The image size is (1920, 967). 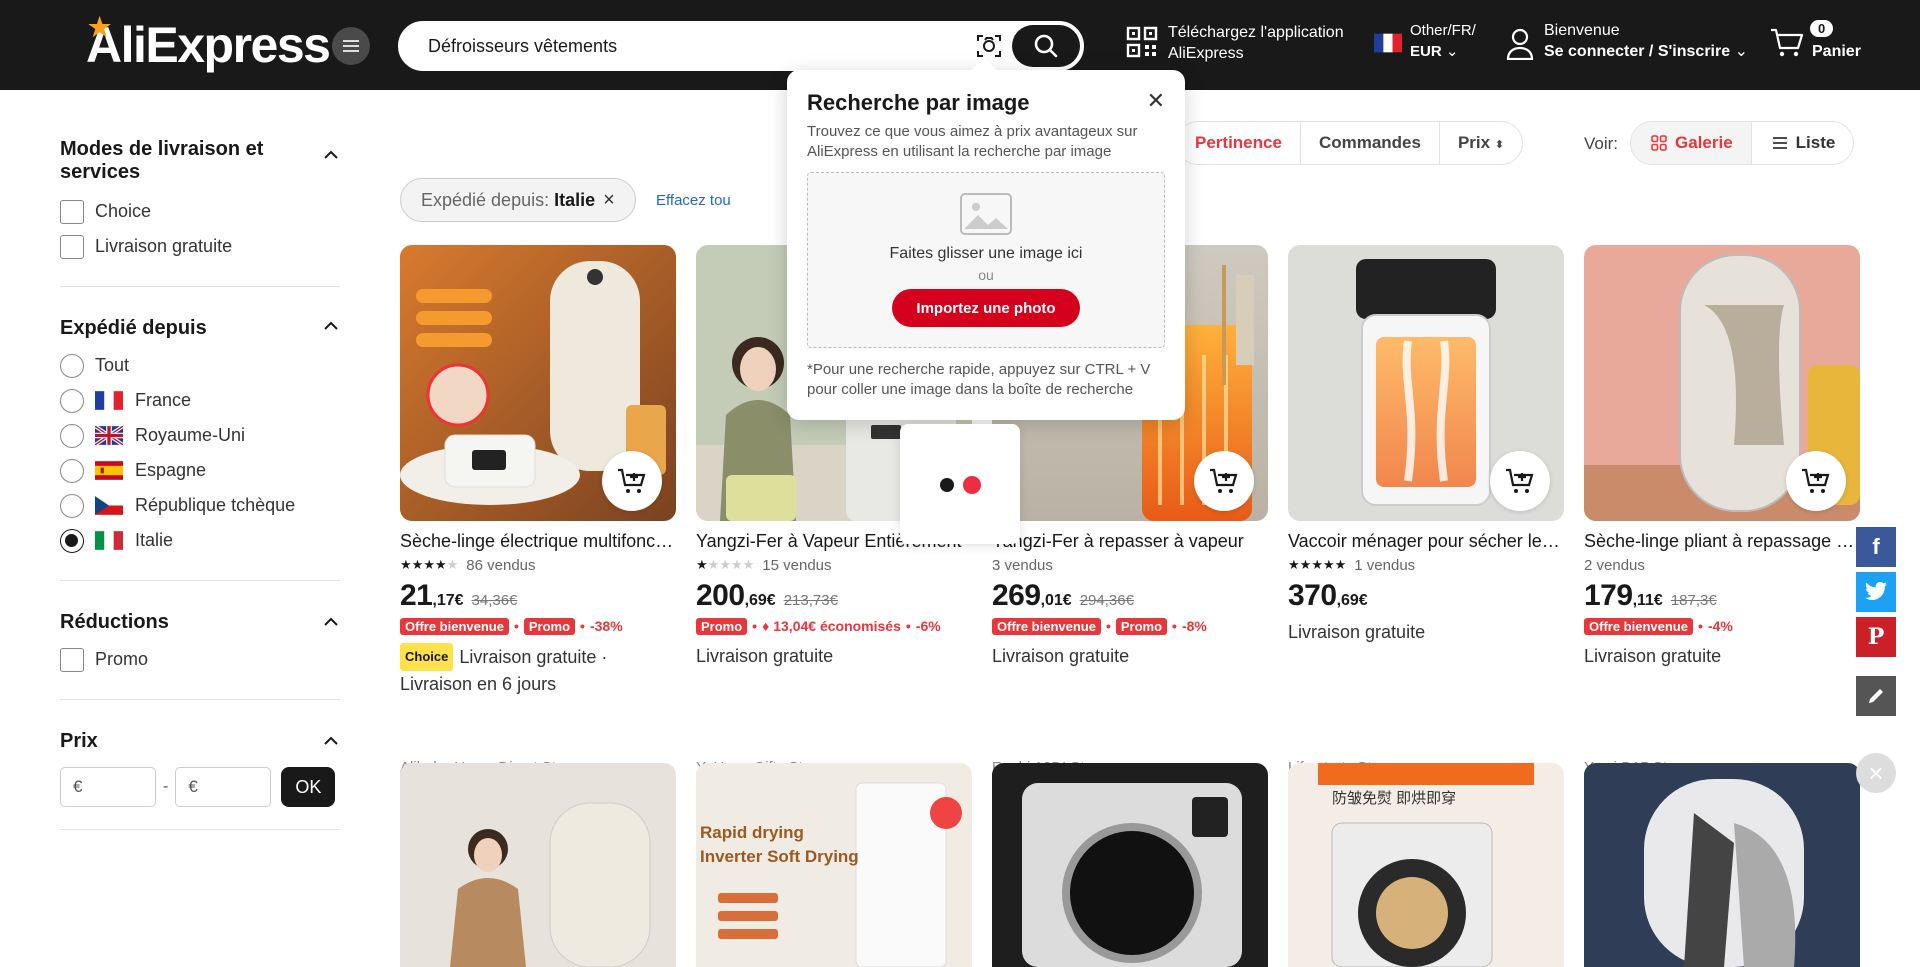 I want to click on view-list: Liste, so click(x=1802, y=143).